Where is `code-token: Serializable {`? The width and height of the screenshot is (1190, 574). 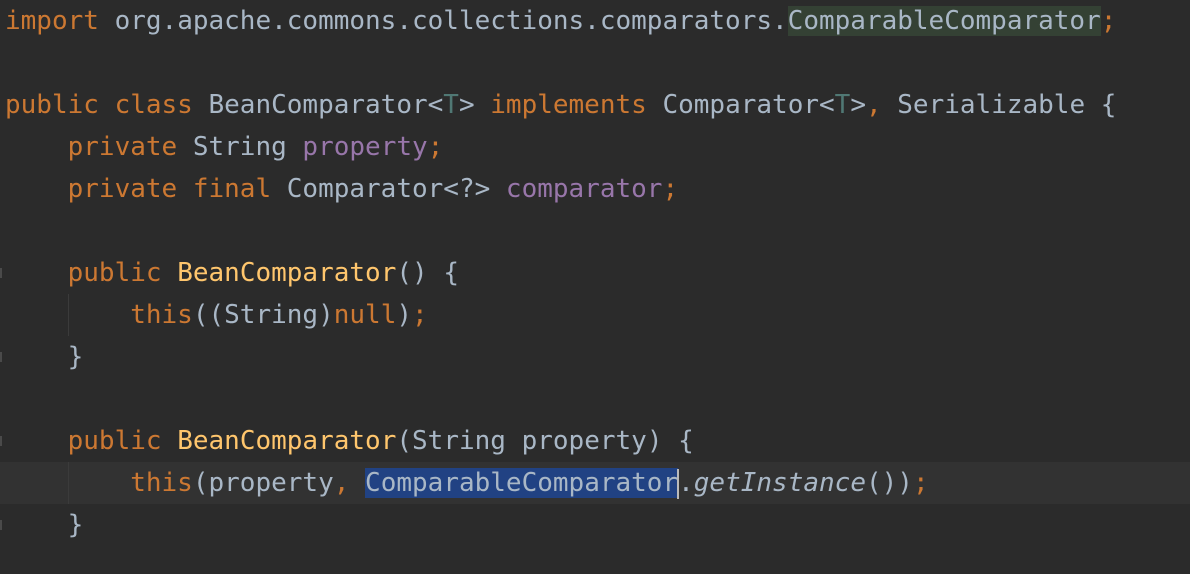
code-token: Serializable { is located at coordinates (999, 105).